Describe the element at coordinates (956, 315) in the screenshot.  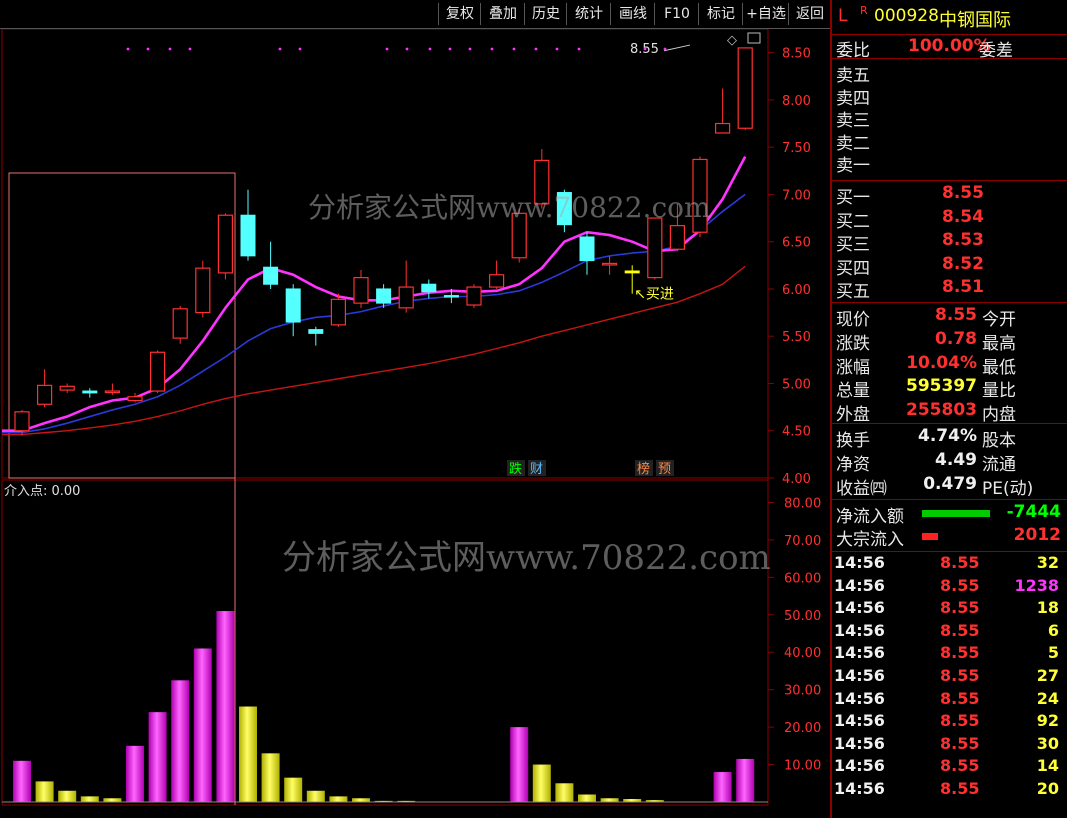
I see `quote-value: 8.55` at that location.